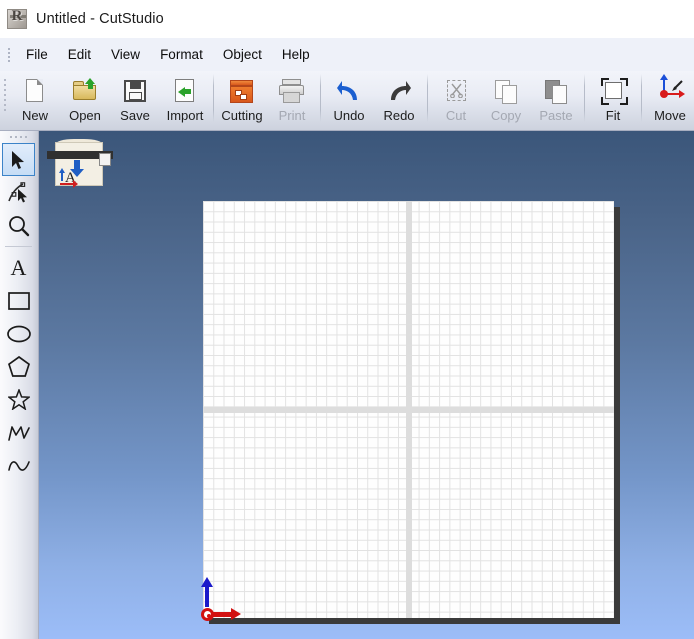 Image resolution: width=694 pixels, height=639 pixels. Describe the element at coordinates (670, 90) in the screenshot. I see `move-origin-icon` at that location.